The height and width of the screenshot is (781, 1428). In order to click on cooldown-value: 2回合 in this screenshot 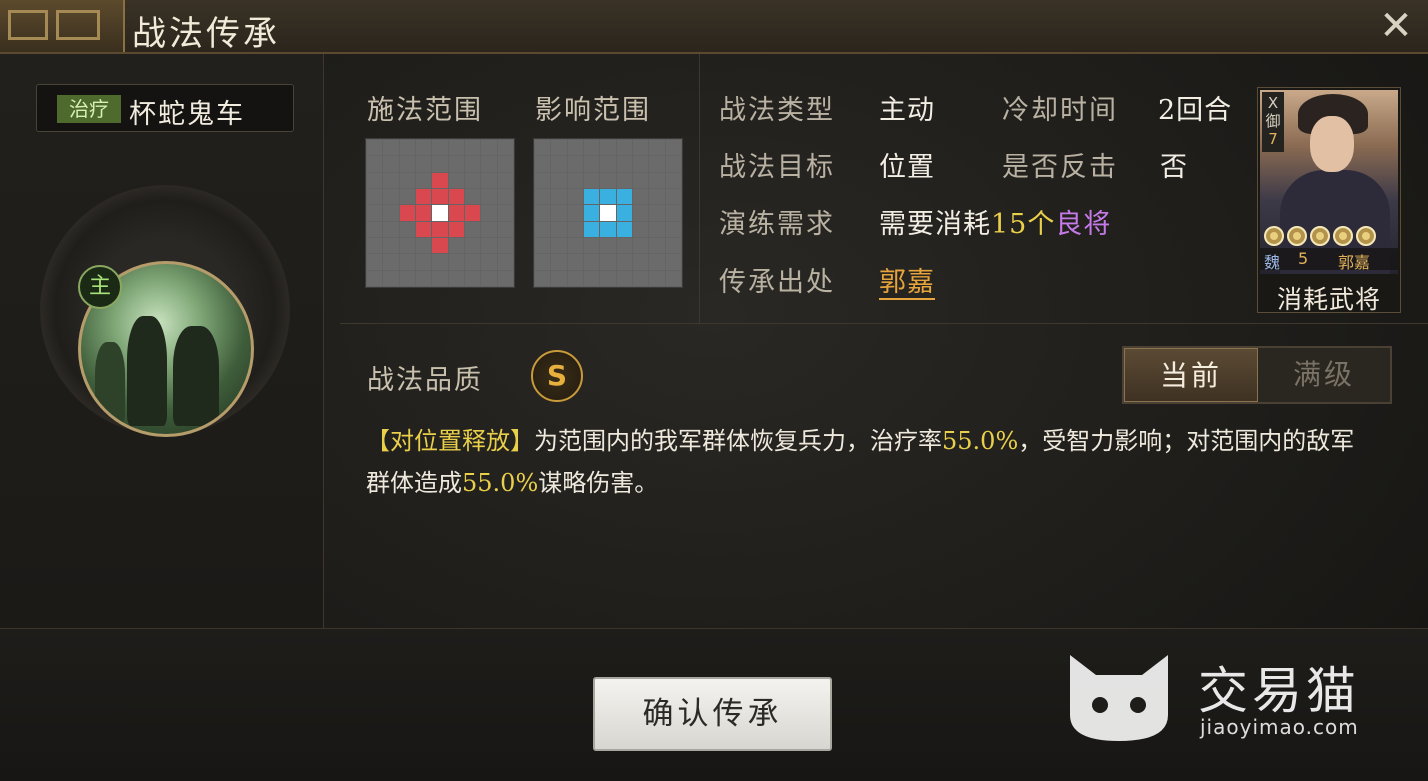, I will do `click(1195, 110)`.